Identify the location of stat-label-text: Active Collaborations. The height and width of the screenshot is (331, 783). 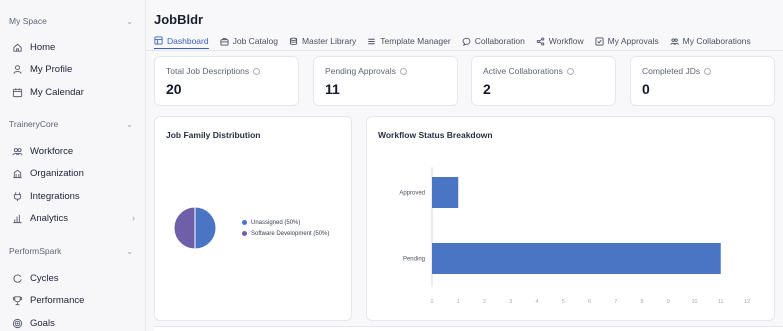
(523, 71).